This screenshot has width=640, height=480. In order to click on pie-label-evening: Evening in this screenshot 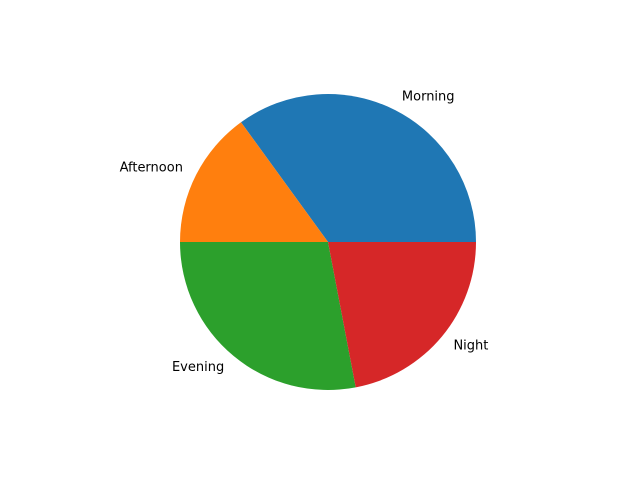, I will do `click(198, 367)`.